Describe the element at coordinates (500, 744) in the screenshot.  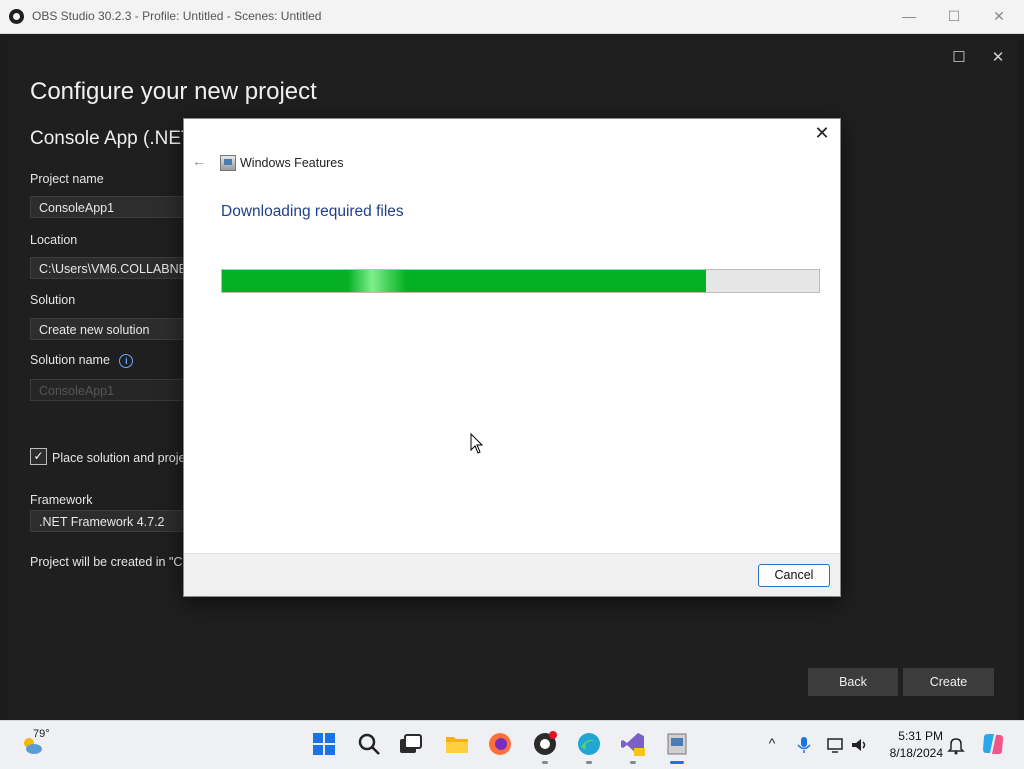
I see `firefox-icon` at that location.